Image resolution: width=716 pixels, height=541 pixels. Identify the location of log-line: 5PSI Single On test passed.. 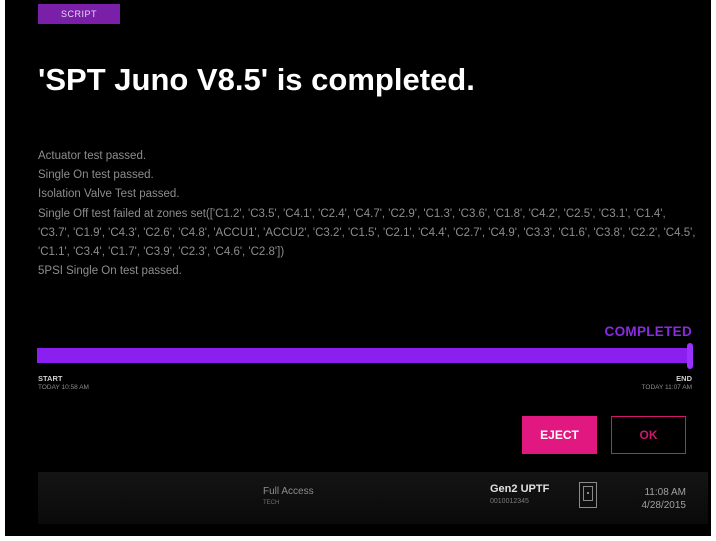
(110, 271).